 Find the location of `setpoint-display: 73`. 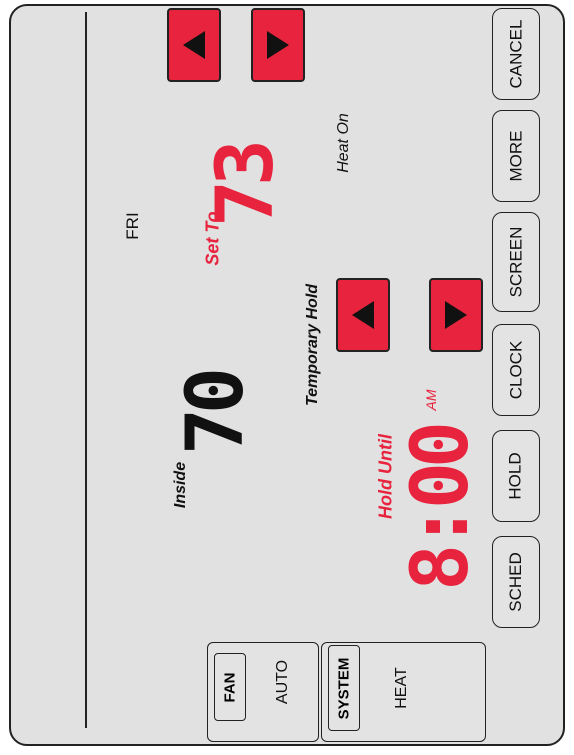

setpoint-display: 73 is located at coordinates (246, 186).